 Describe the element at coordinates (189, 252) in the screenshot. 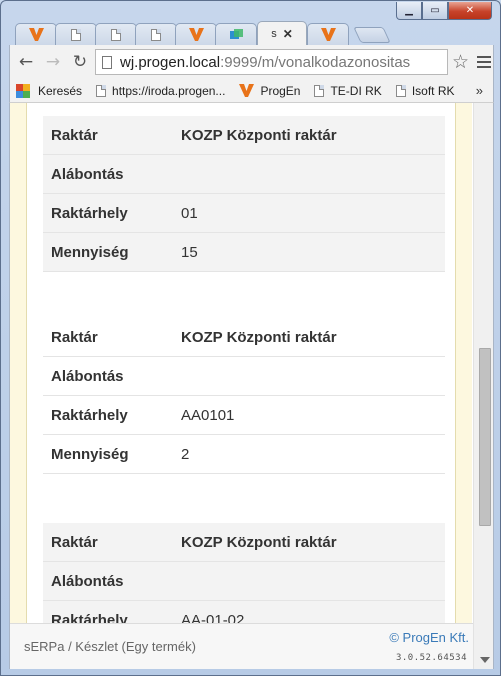

I see `field-value: 15` at that location.